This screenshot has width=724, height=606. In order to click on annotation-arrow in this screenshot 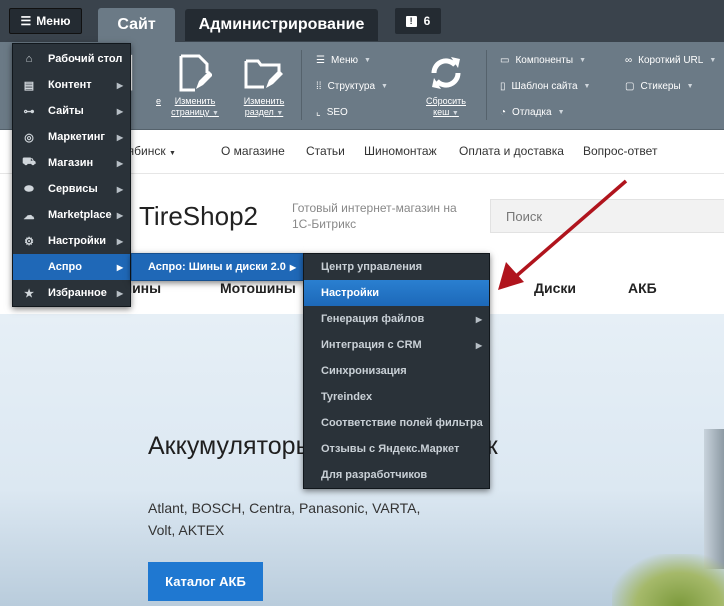, I will do `click(563, 234)`.